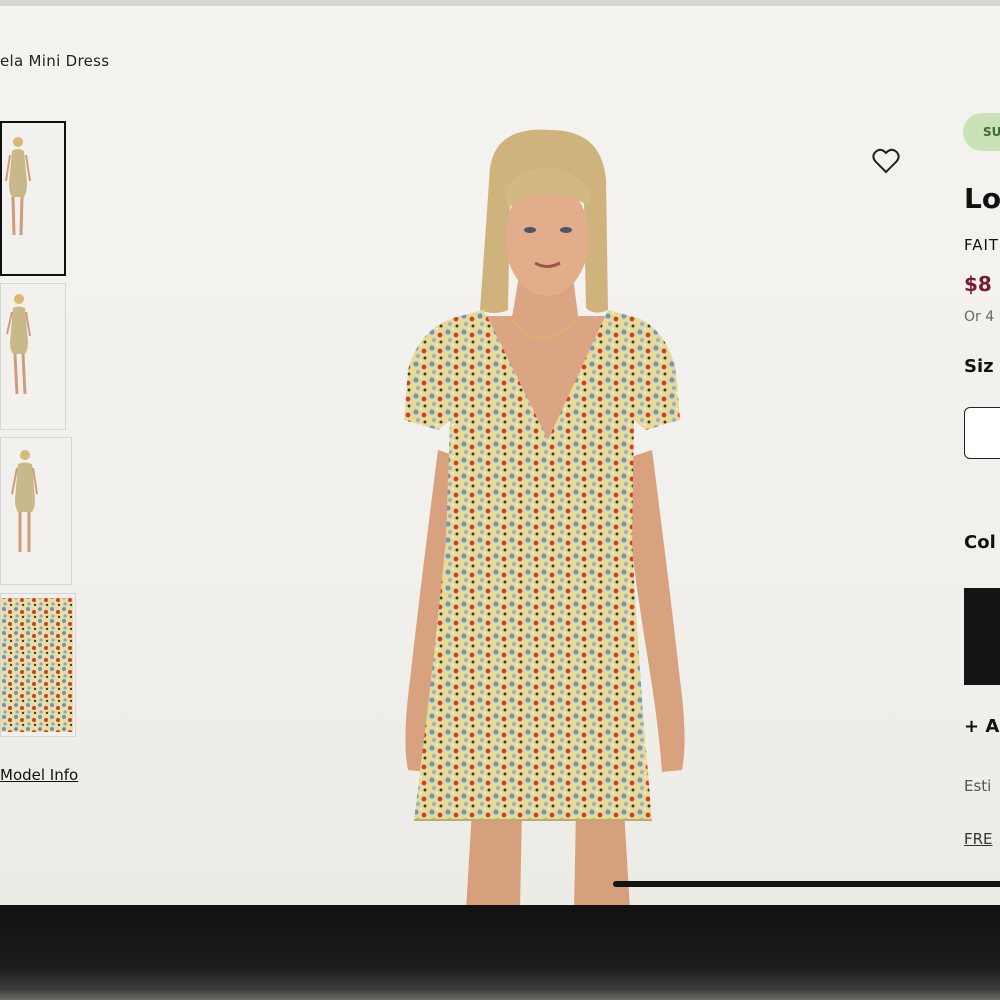 This screenshot has height=1000, width=1000. I want to click on delivery-estimate: Esti, so click(978, 786).